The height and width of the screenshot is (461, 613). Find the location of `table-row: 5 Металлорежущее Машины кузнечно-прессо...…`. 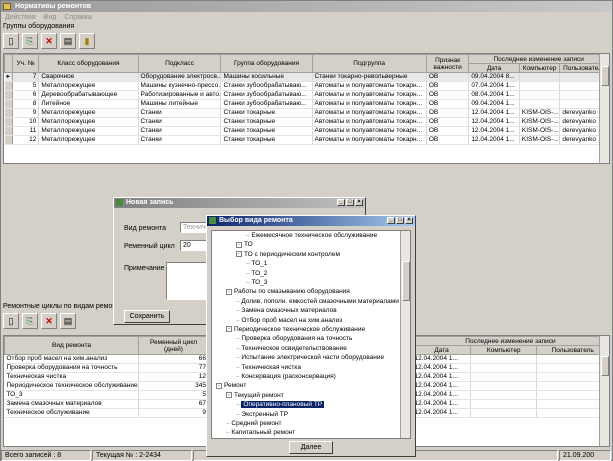

table-row: 5 Металлорежущее Машины кузнечно-прессо...… is located at coordinates (306, 86).